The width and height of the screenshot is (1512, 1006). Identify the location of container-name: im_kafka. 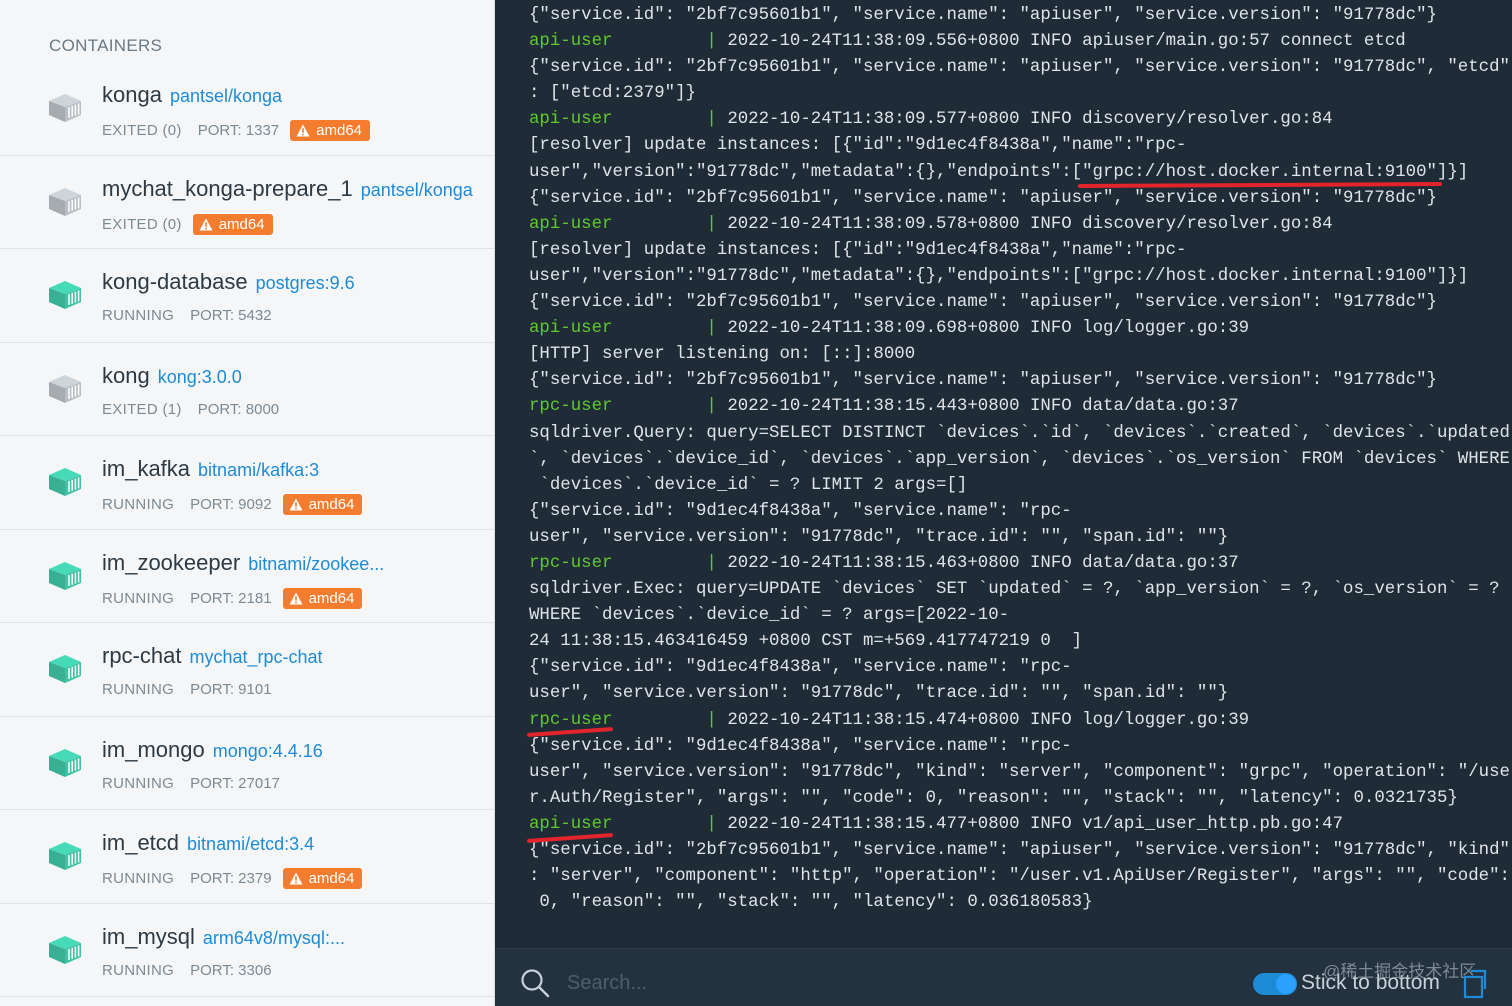
(146, 468).